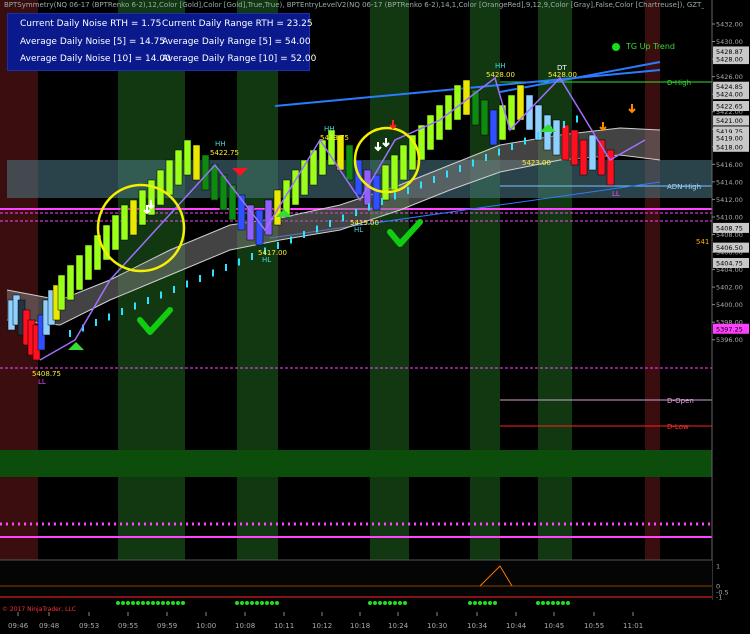 The width and height of the screenshot is (750, 634). I want to click on time-axis-label: 10:45, so click(554, 626).